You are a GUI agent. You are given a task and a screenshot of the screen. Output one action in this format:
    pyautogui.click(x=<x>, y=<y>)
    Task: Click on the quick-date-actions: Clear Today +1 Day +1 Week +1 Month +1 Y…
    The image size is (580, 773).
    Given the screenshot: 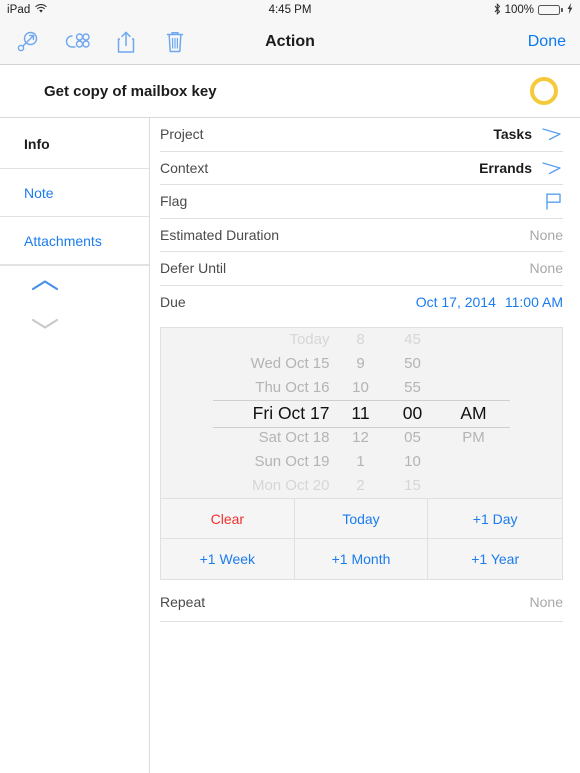 What is the action you would take?
    pyautogui.click(x=361, y=538)
    